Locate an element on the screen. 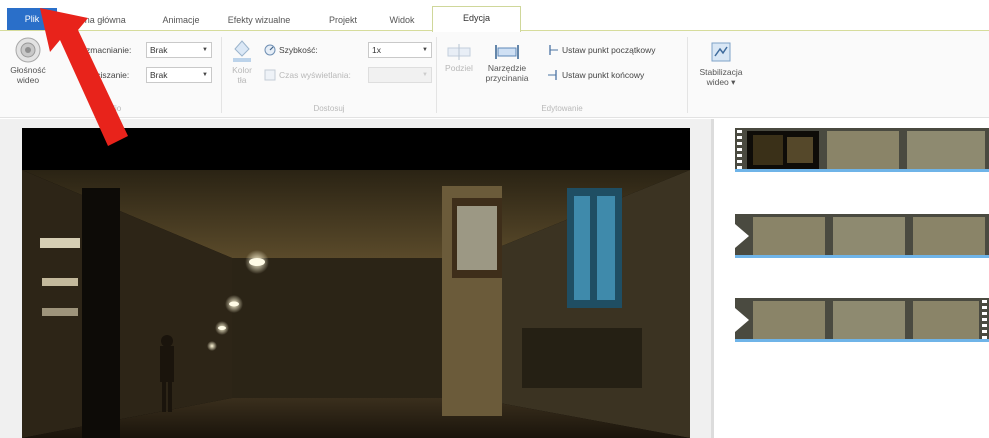 The image size is (989, 438). set-start-point-button: Ustaw punkt początkowy is located at coordinates (601, 50).